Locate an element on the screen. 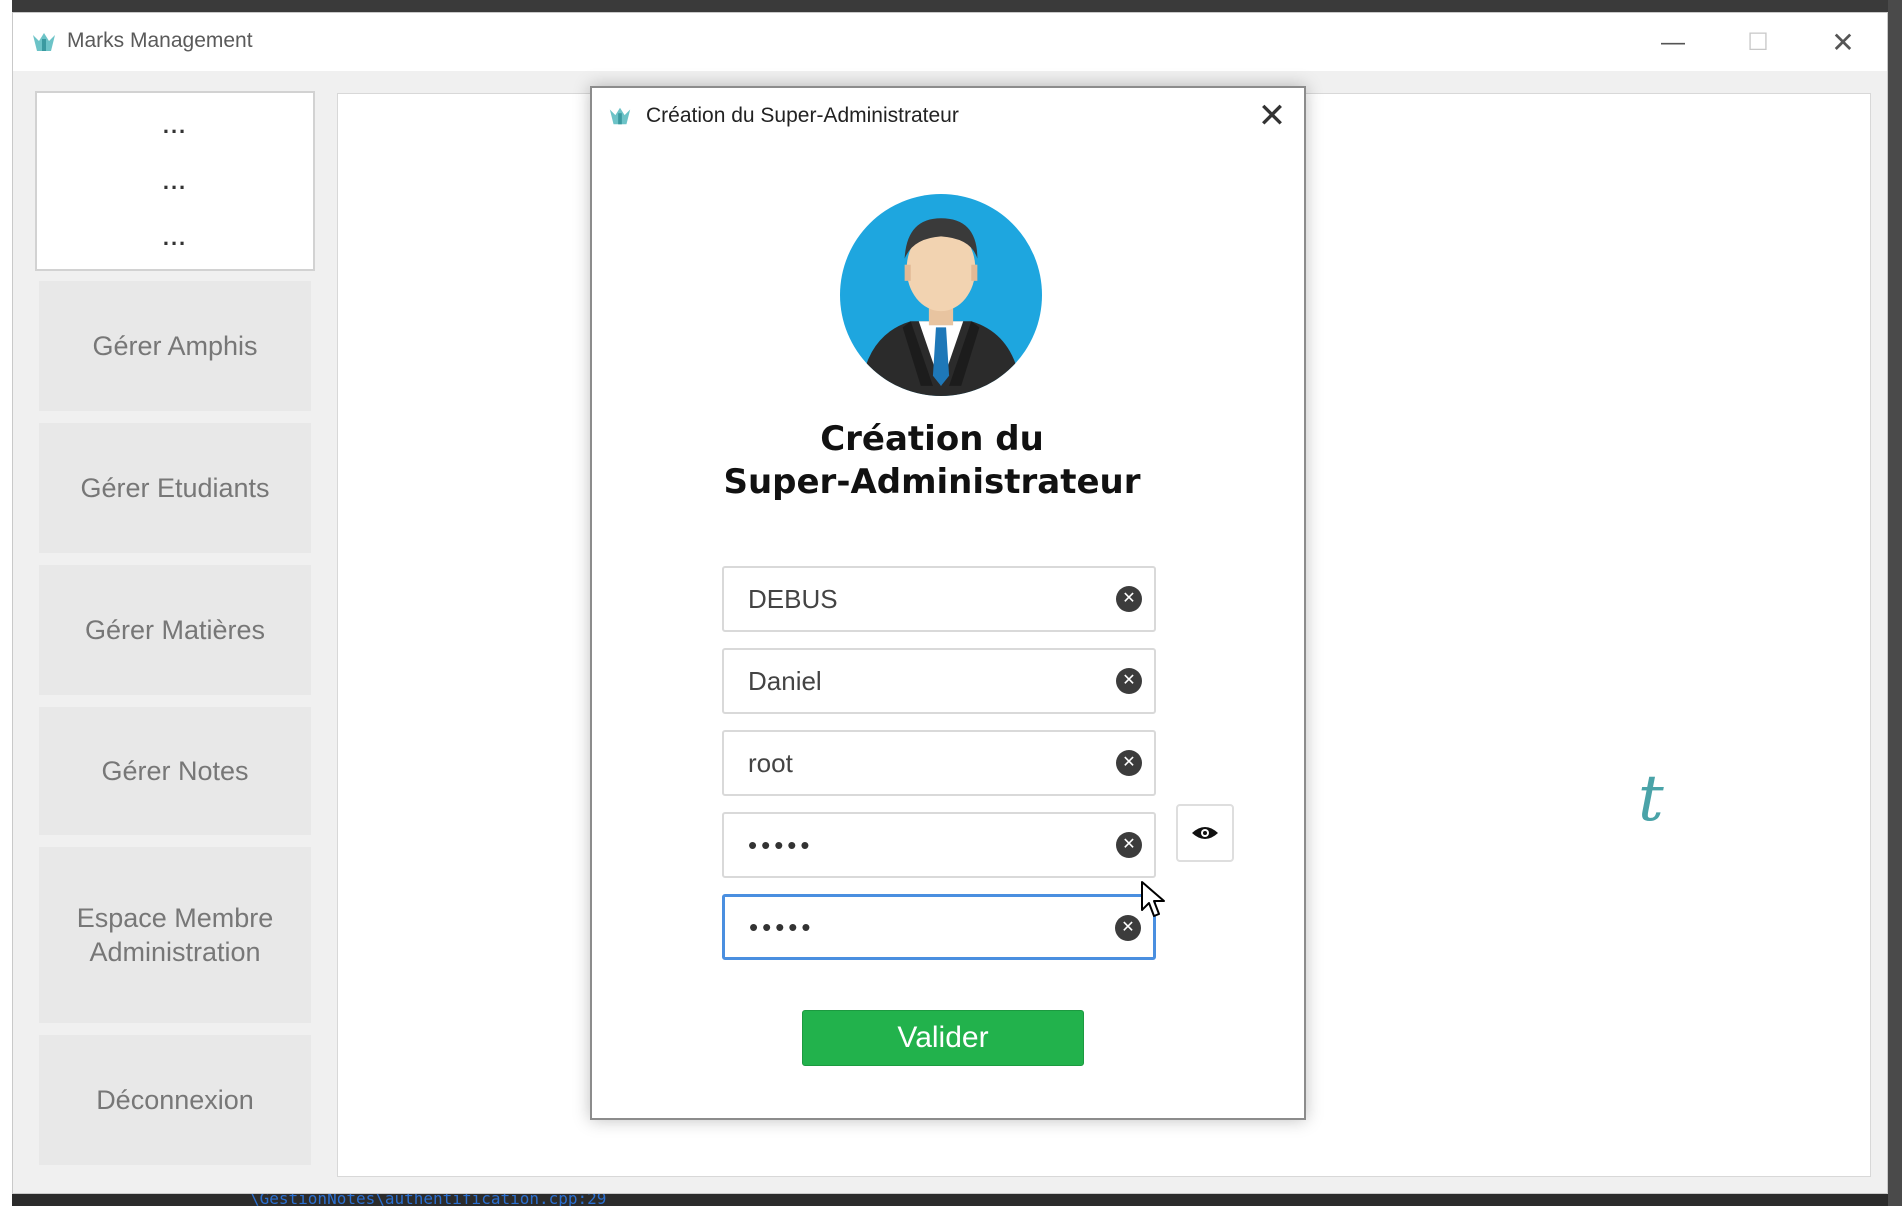  nav-label: Espace Membre Administration is located at coordinates (175, 935).